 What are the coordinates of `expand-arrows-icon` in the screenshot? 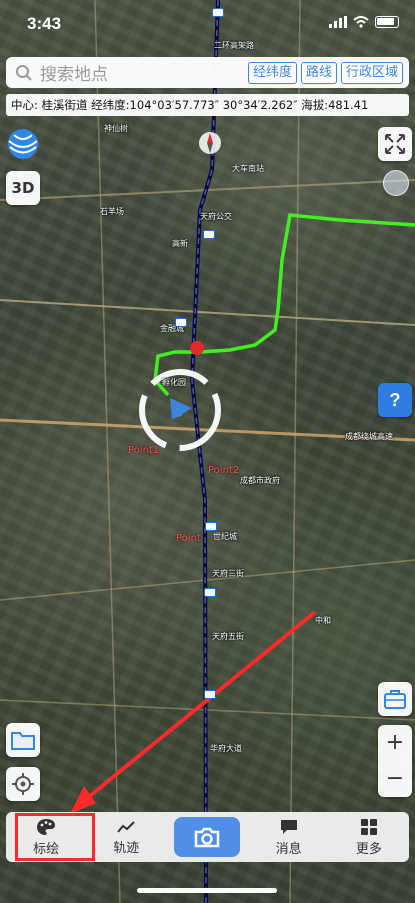 It's located at (395, 144).